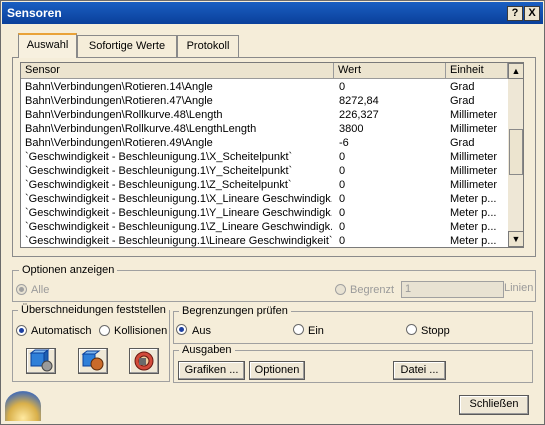  What do you see at coordinates (264, 87) in the screenshot?
I see `table-row: Bahn\Verbindungen\Rotieren.14\Angle 0 Grad` at bounding box center [264, 87].